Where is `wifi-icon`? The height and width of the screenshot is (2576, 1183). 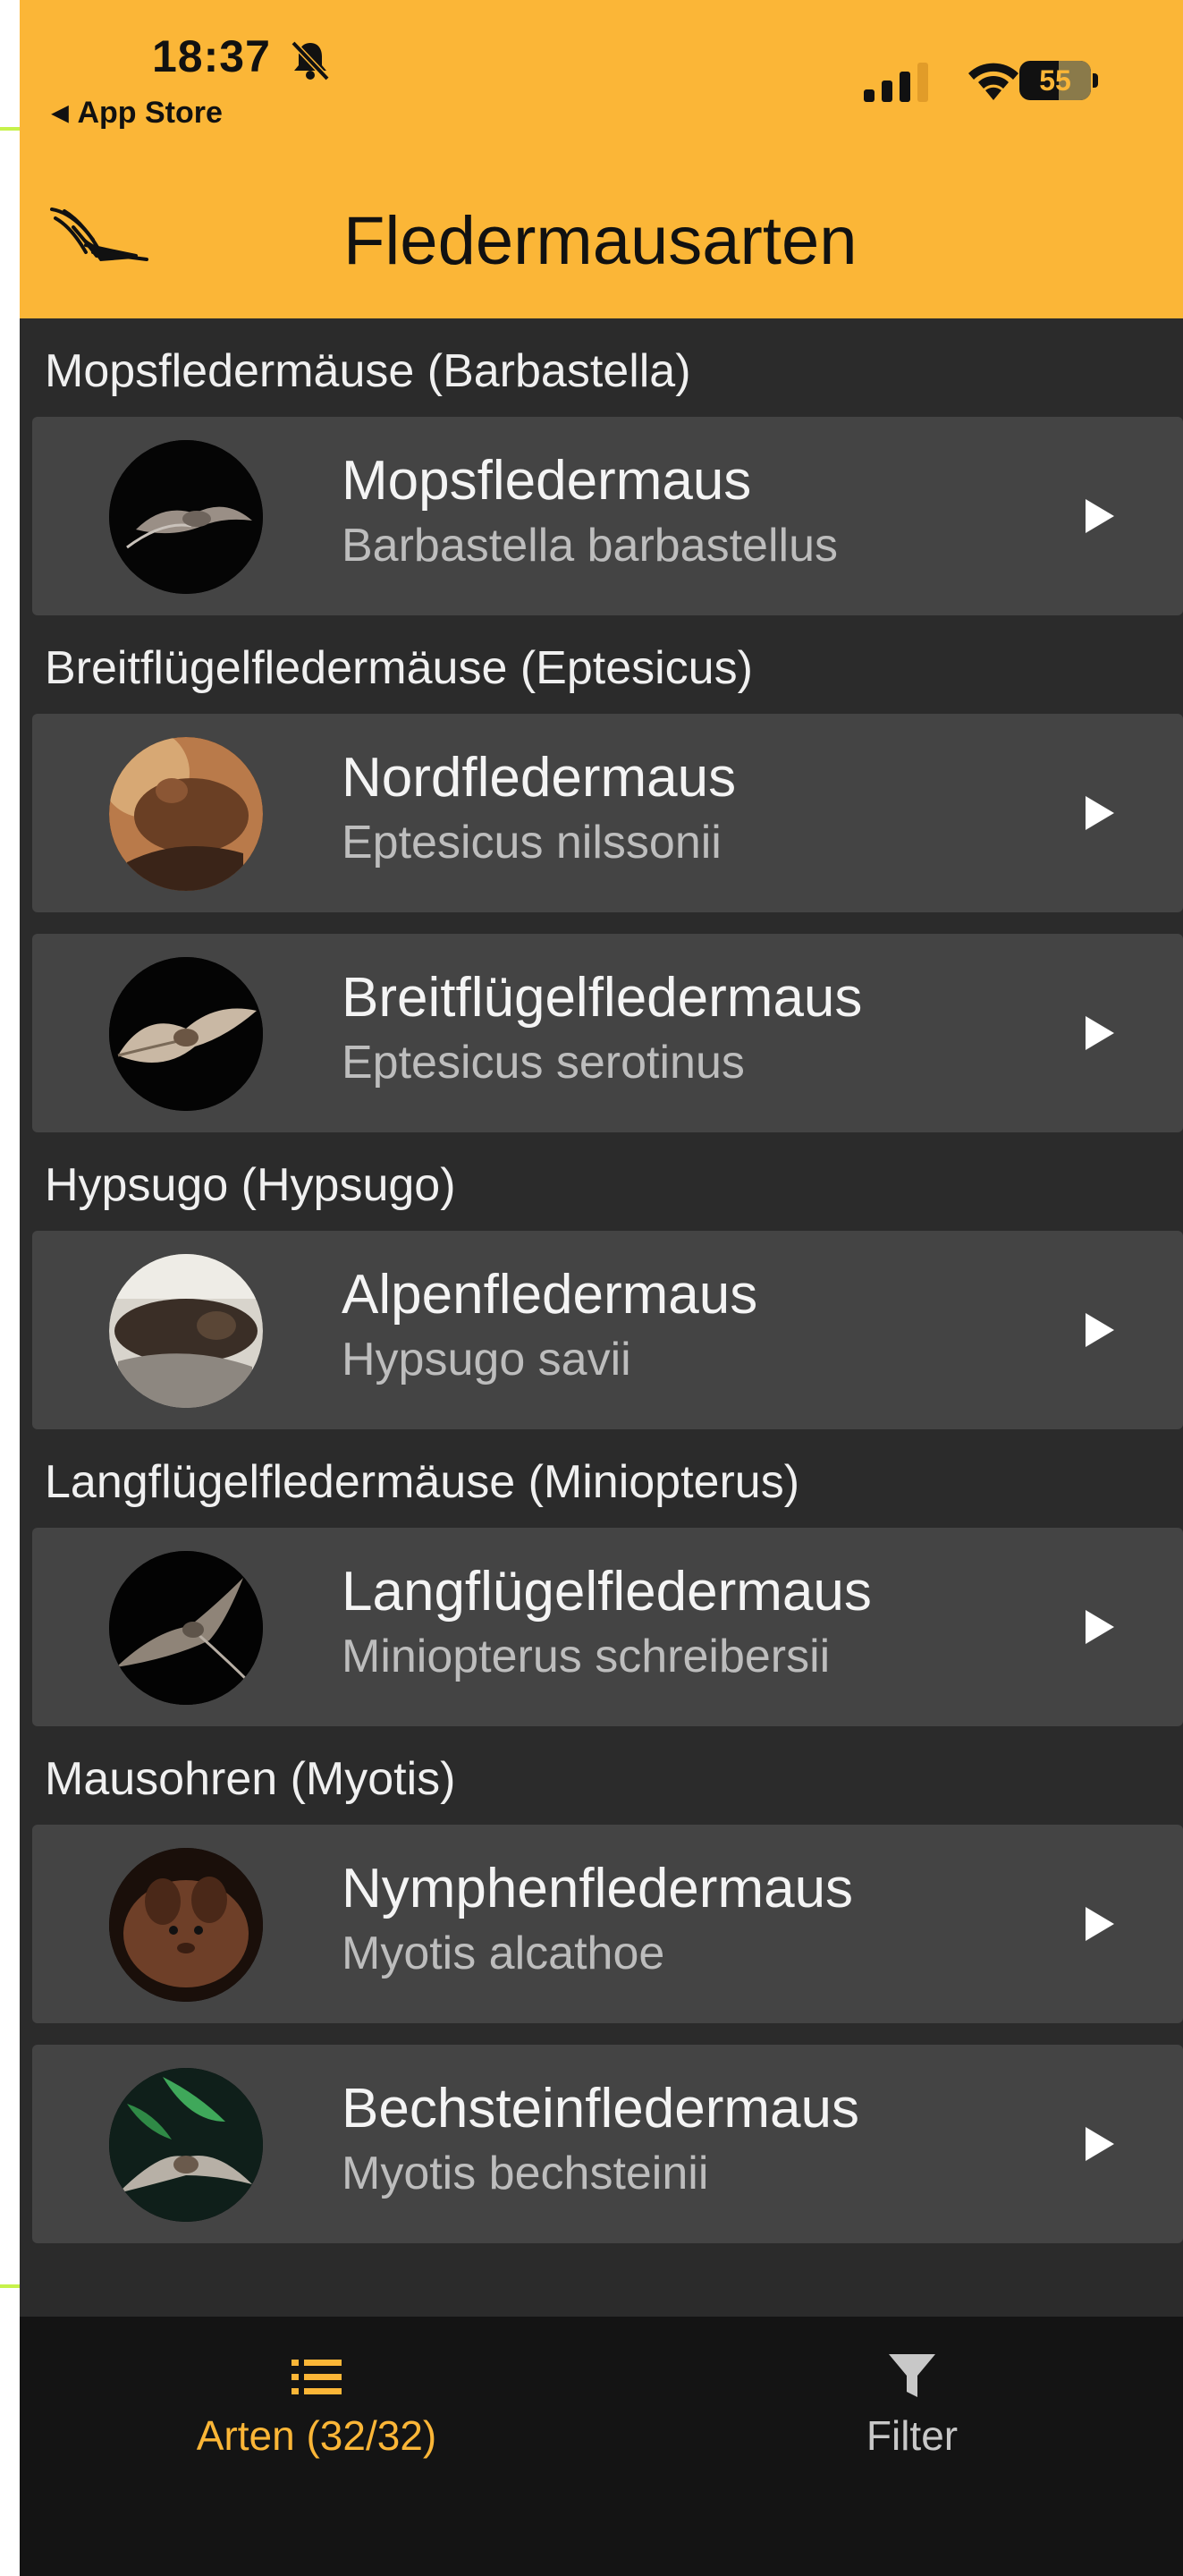 wifi-icon is located at coordinates (993, 81).